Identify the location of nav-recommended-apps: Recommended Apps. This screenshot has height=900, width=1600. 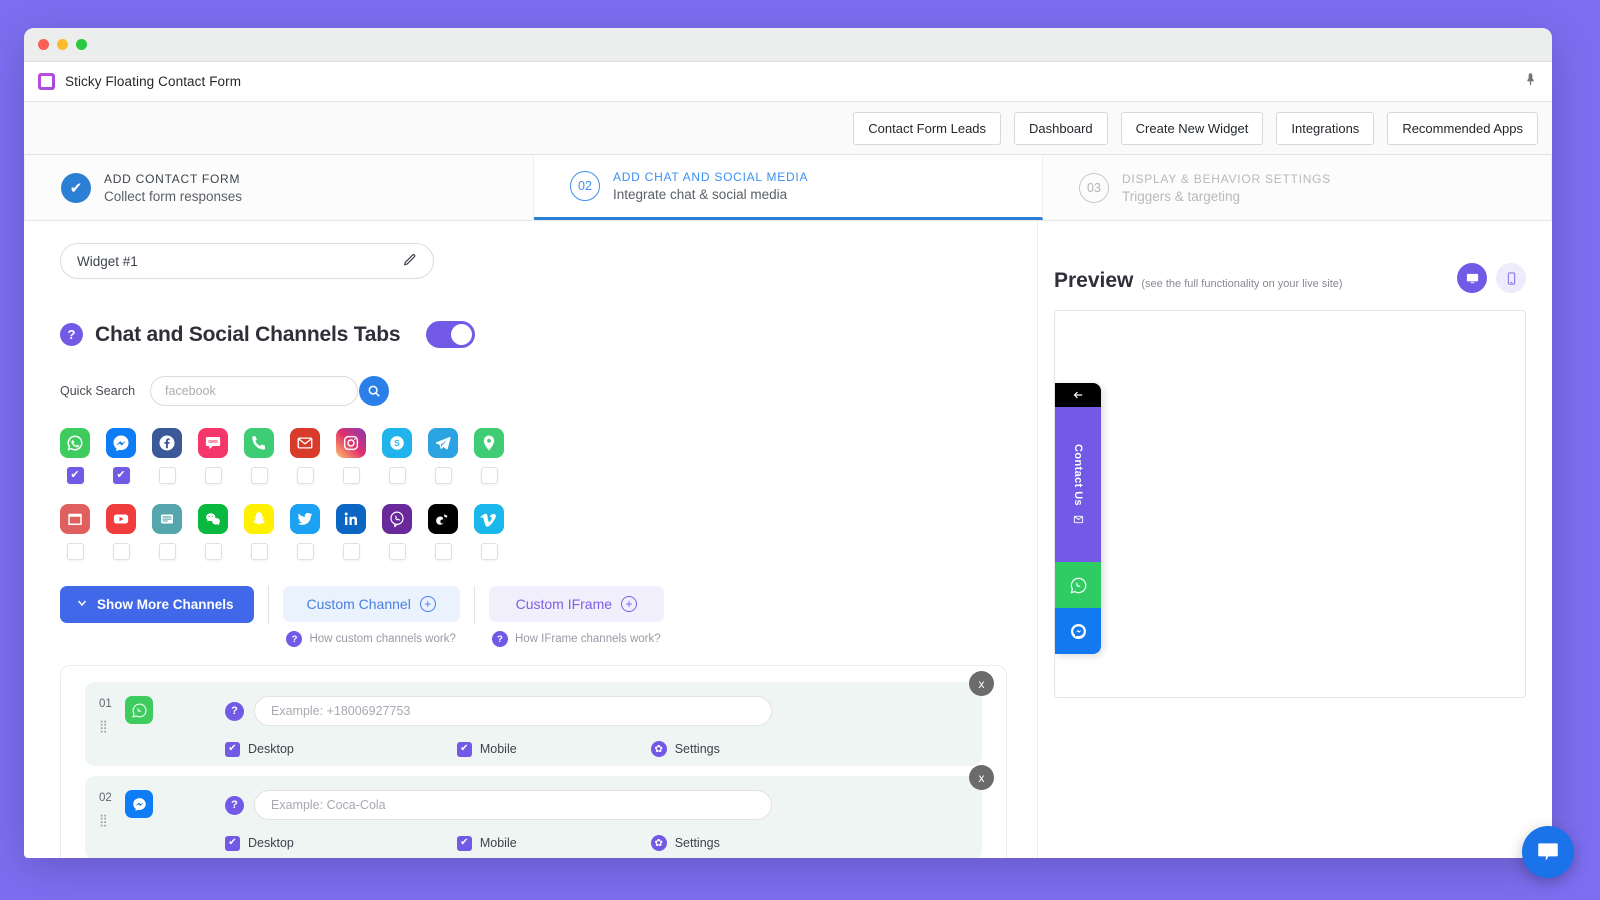
(1462, 128).